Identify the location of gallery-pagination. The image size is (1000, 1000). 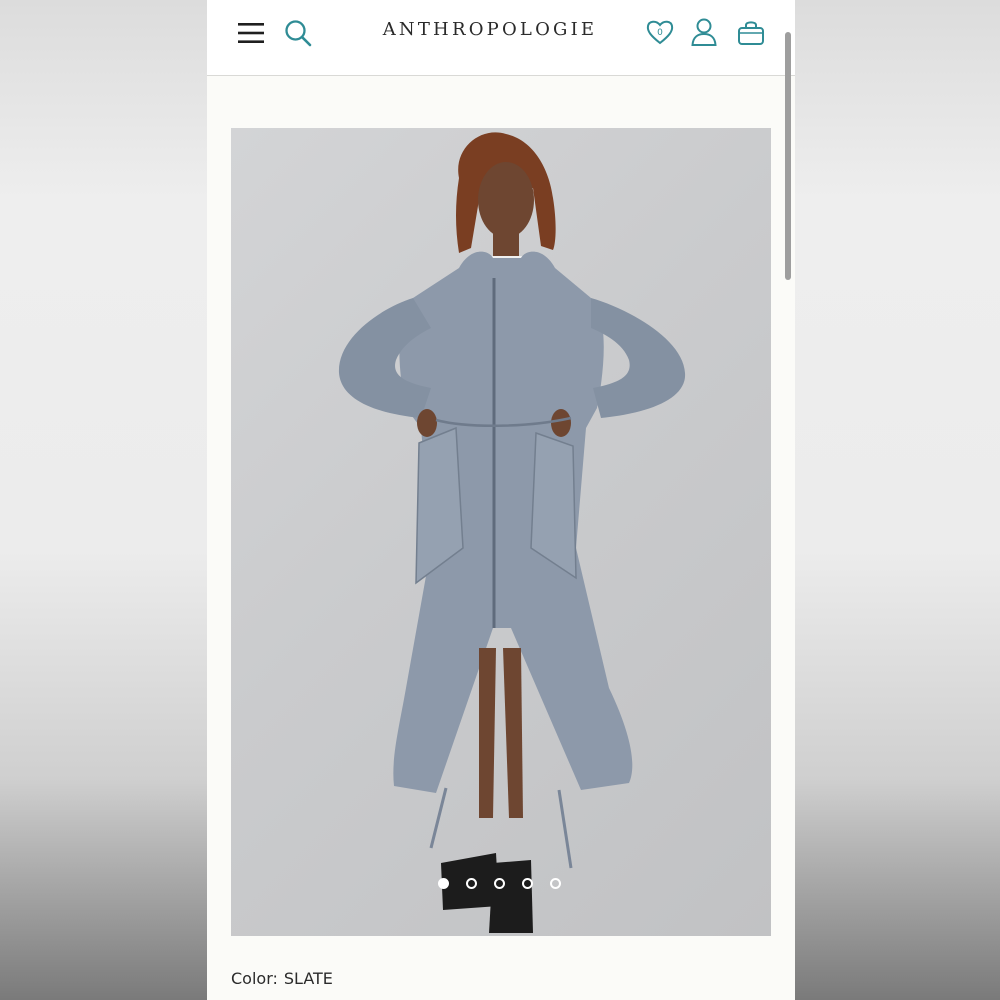
(501, 886).